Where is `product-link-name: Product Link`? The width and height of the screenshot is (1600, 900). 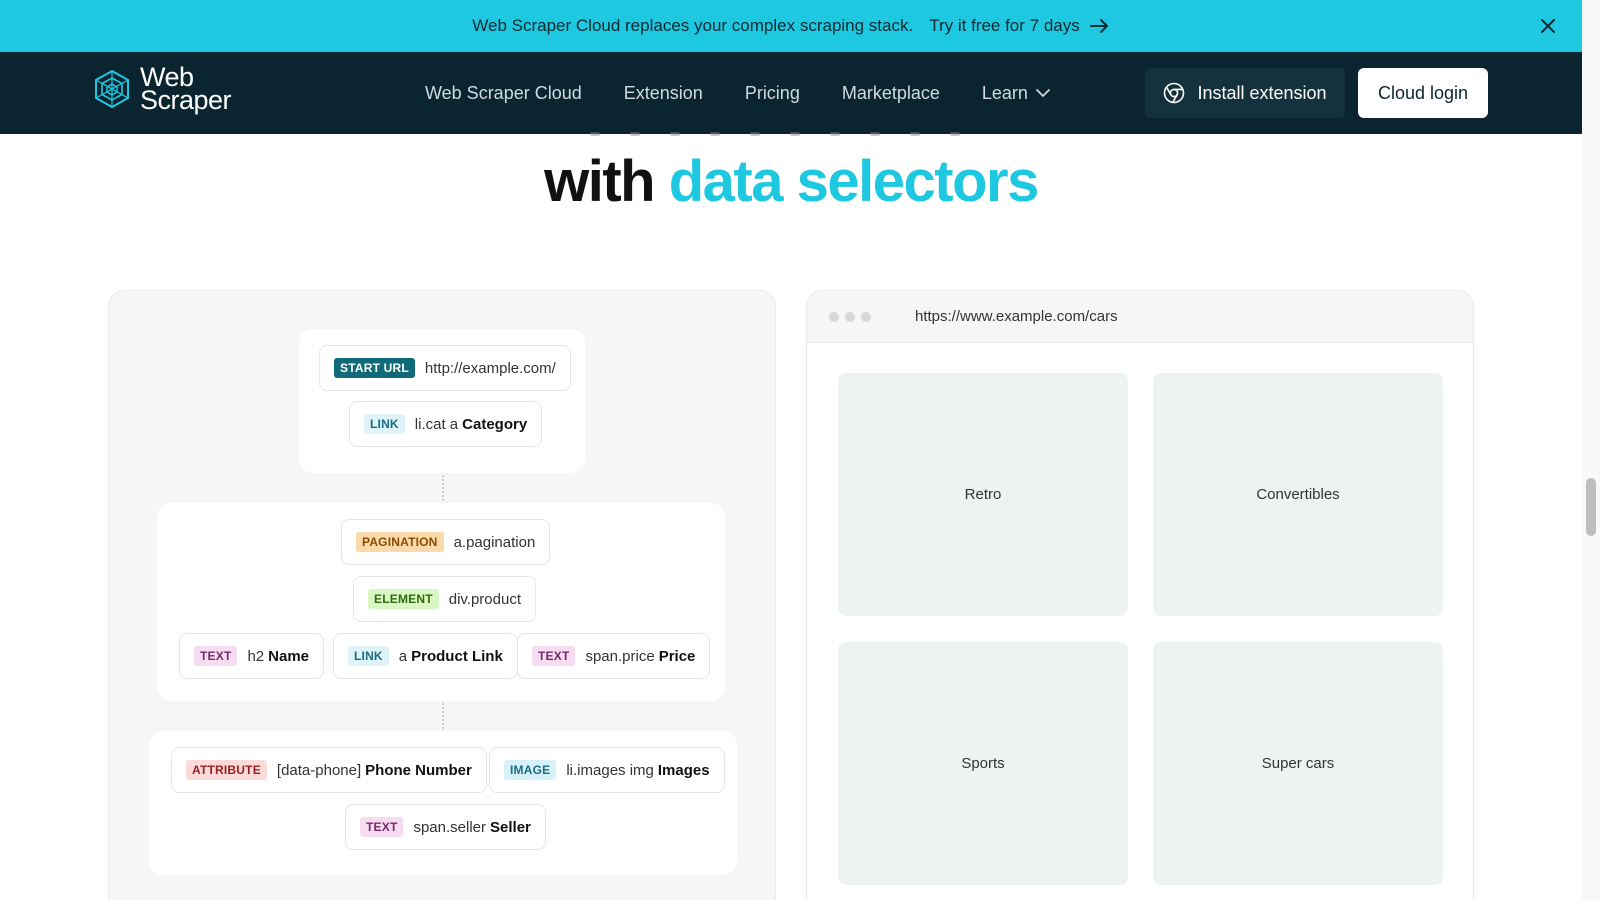
product-link-name: Product Link is located at coordinates (457, 656).